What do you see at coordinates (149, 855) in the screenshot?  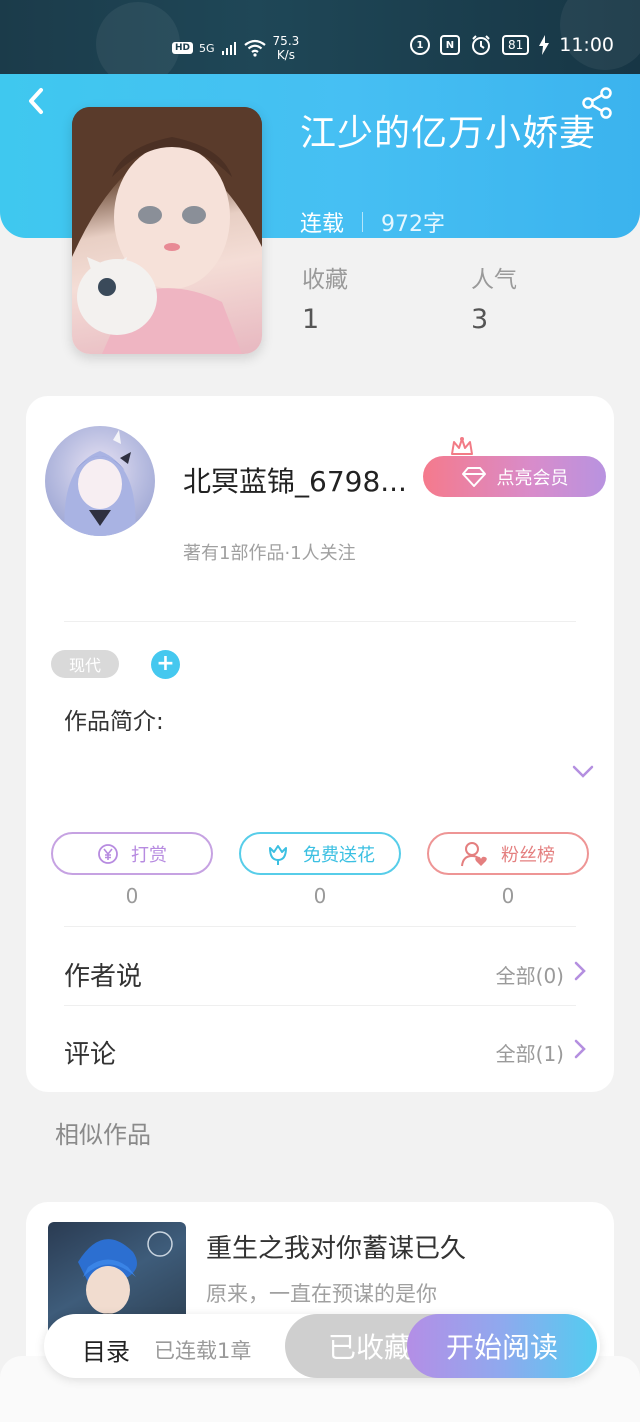 I see `reward-label: 打赏` at bounding box center [149, 855].